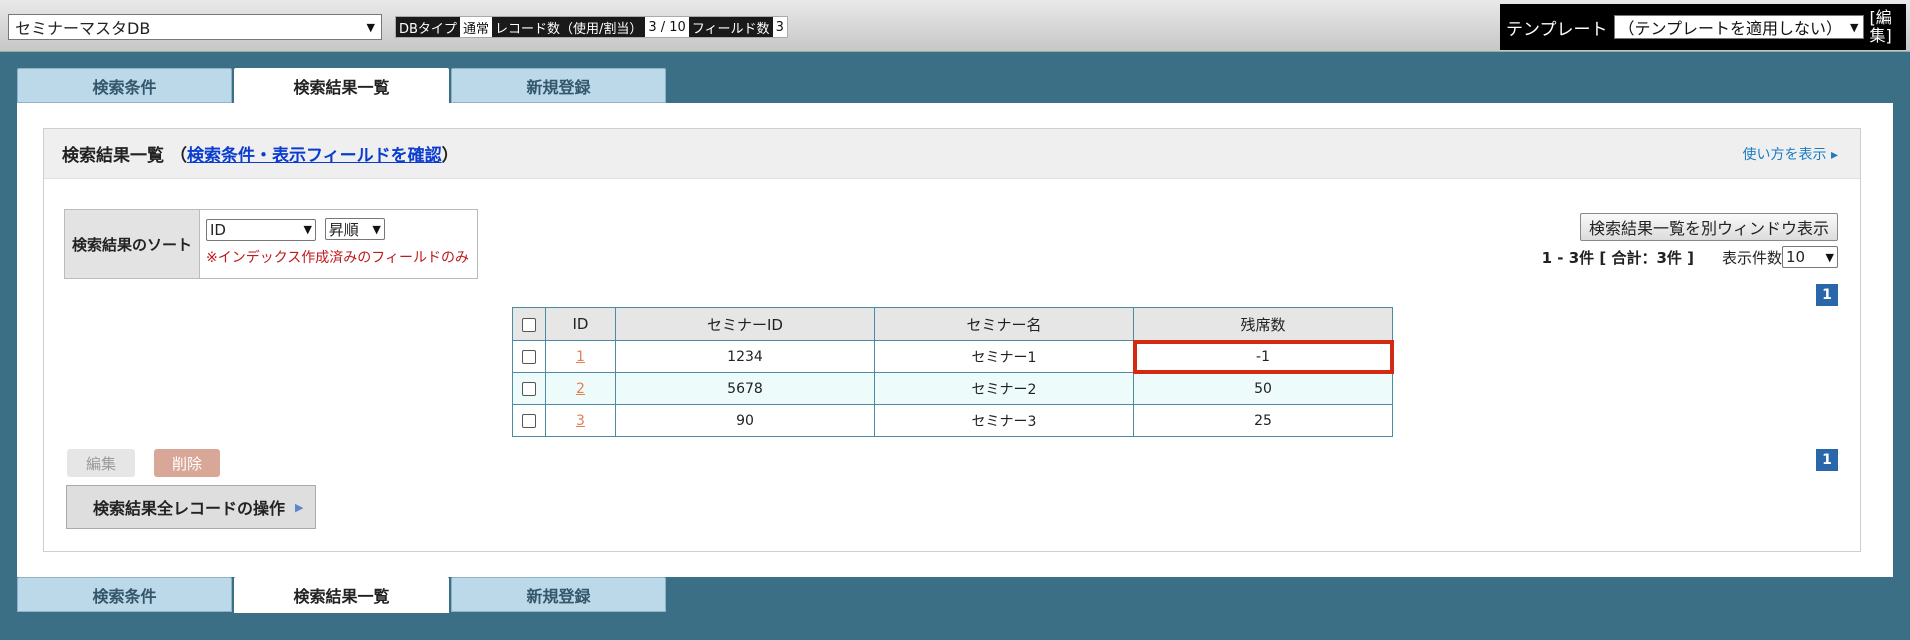 The image size is (1910, 640). What do you see at coordinates (337, 244) in the screenshot?
I see `sort-body: ID ▼ 昇順 ▼ ※インデックス作成済みのフィールドのみ` at bounding box center [337, 244].